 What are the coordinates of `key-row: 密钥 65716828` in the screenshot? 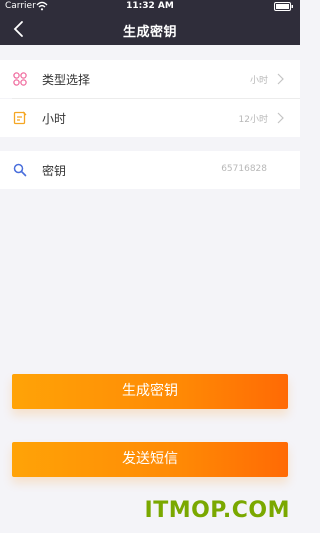 It's located at (150, 170).